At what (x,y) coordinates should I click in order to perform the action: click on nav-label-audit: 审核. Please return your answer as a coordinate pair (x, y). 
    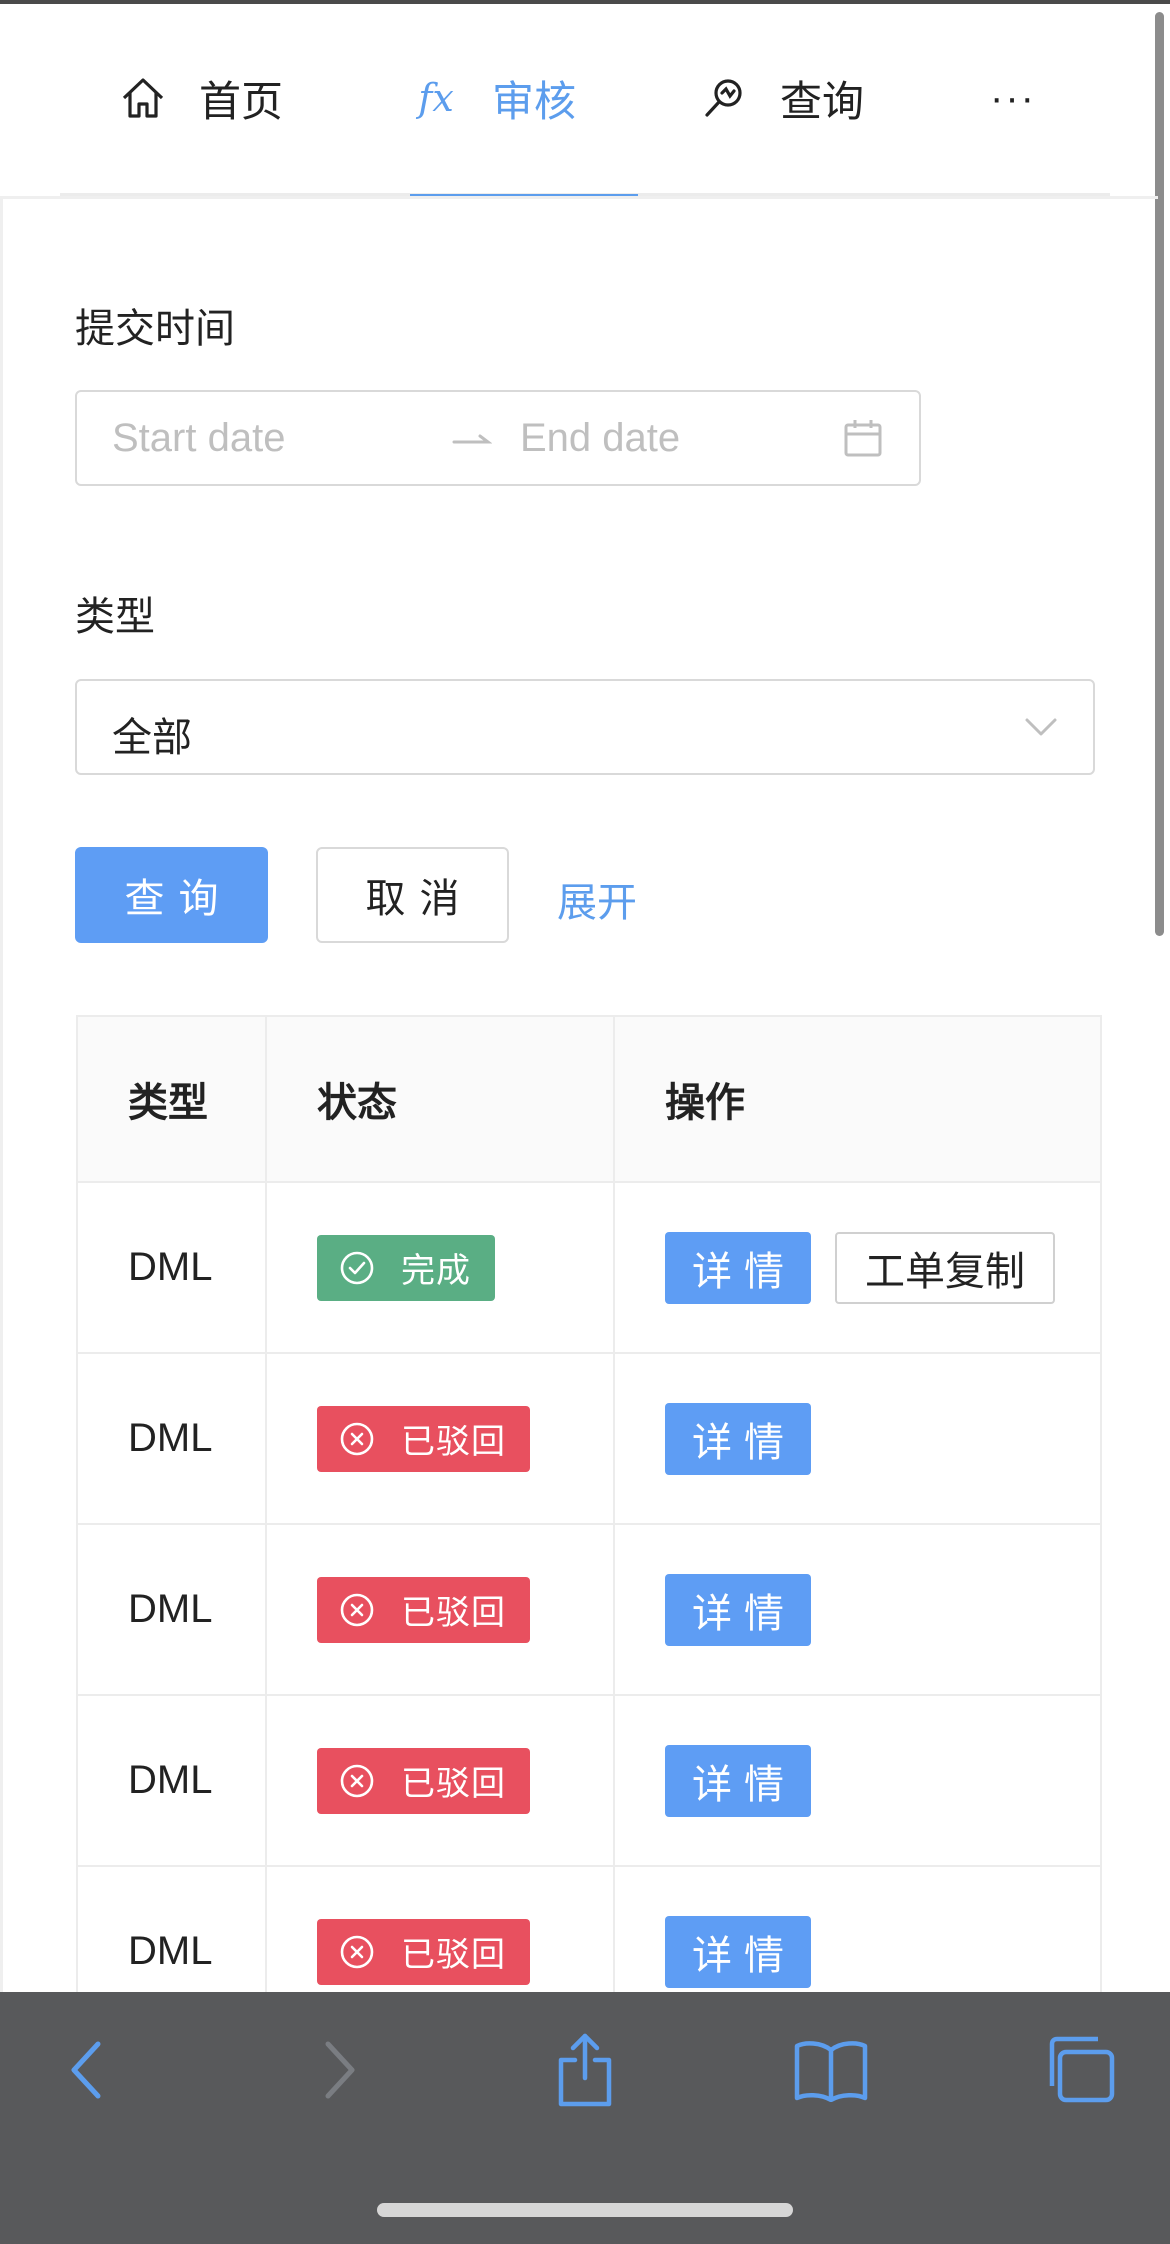
    Looking at the image, I should click on (534, 101).